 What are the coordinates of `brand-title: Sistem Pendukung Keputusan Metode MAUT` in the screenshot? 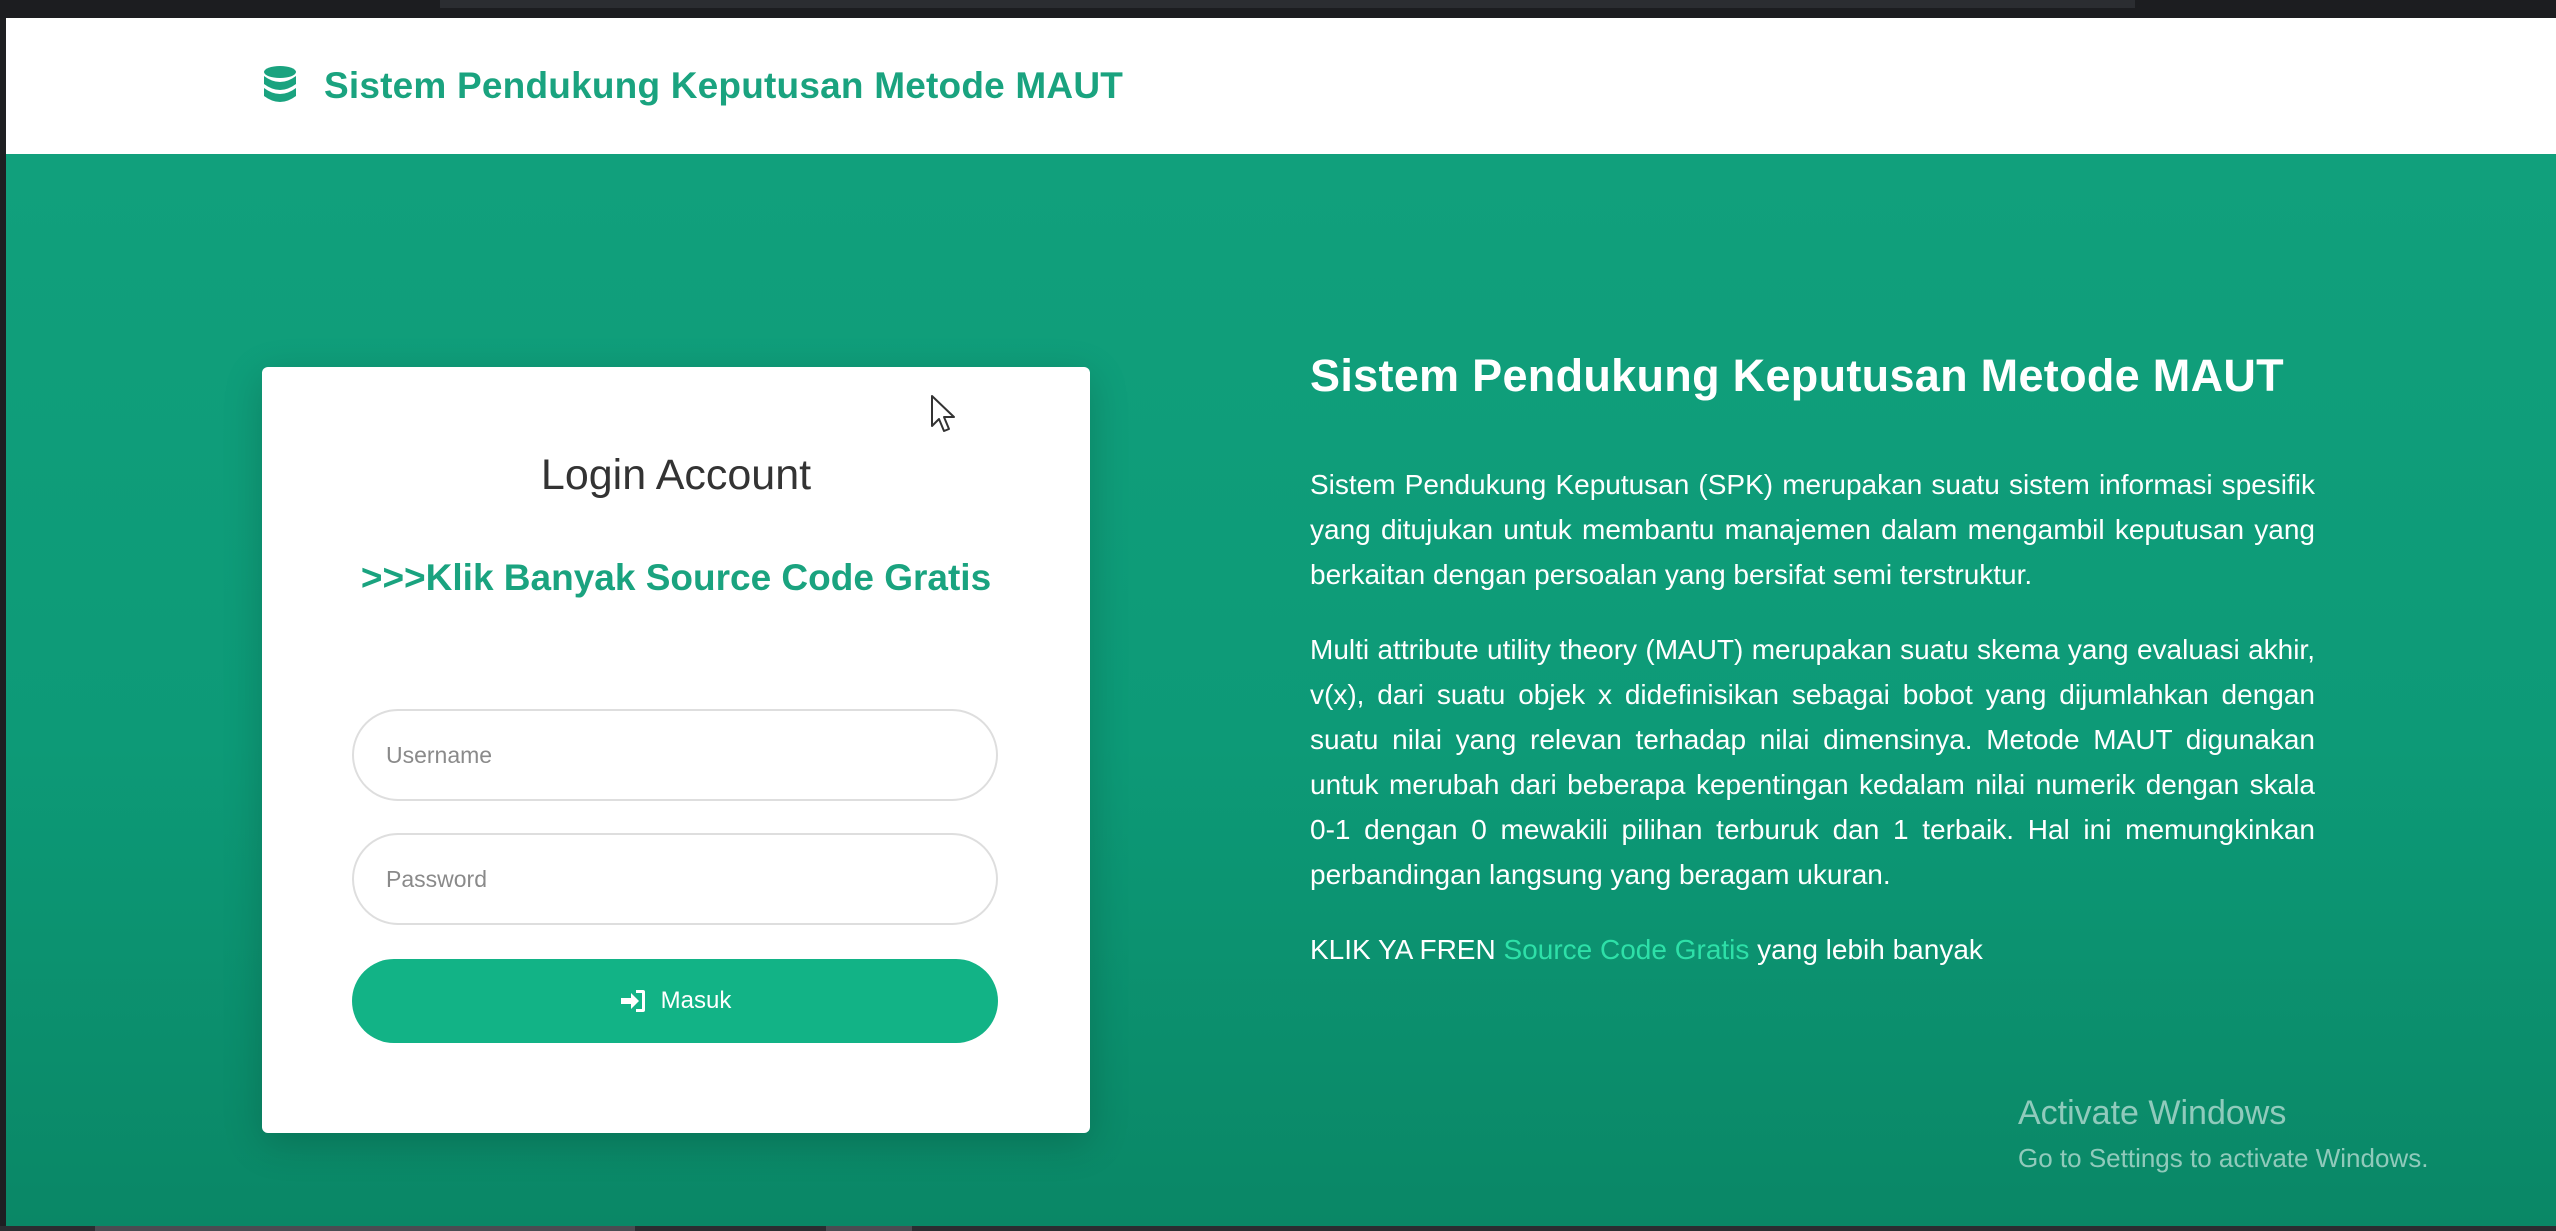 It's located at (724, 85).